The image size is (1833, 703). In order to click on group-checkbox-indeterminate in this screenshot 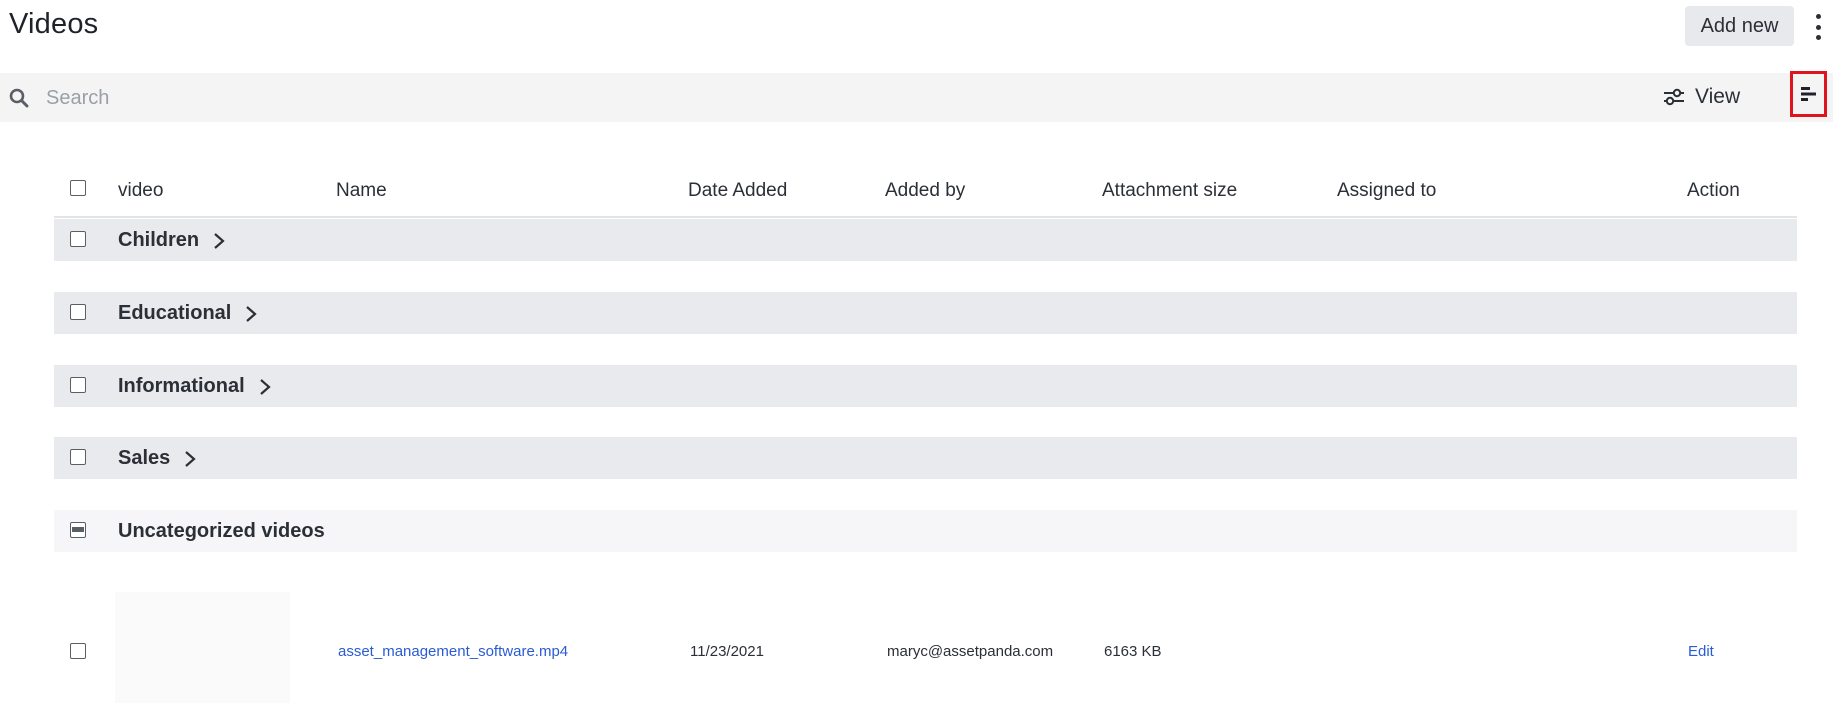, I will do `click(78, 530)`.